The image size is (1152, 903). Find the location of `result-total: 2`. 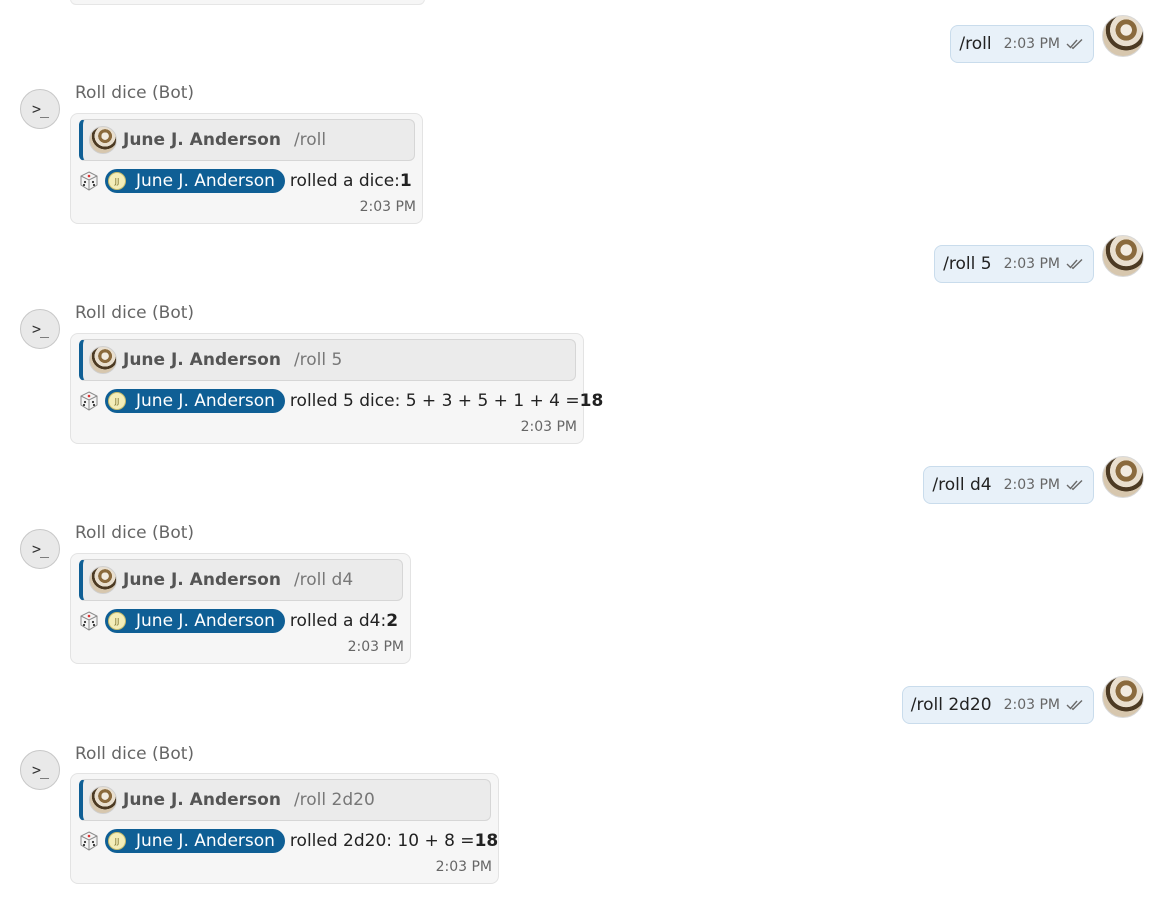

result-total: 2 is located at coordinates (392, 621).